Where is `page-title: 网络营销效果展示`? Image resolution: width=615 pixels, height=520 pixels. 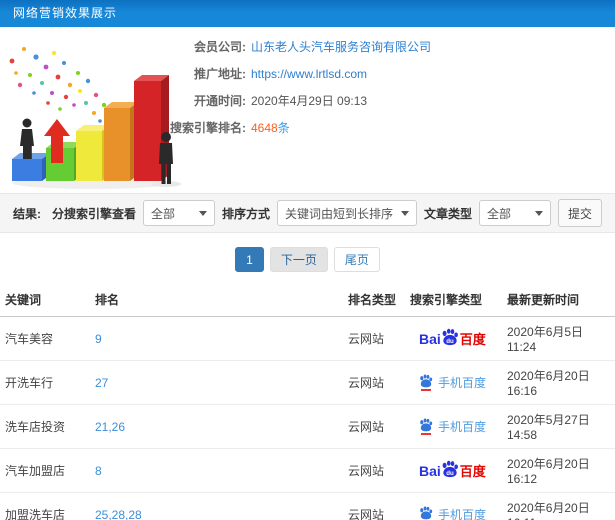
page-title: 网络营销效果展示 is located at coordinates (65, 13).